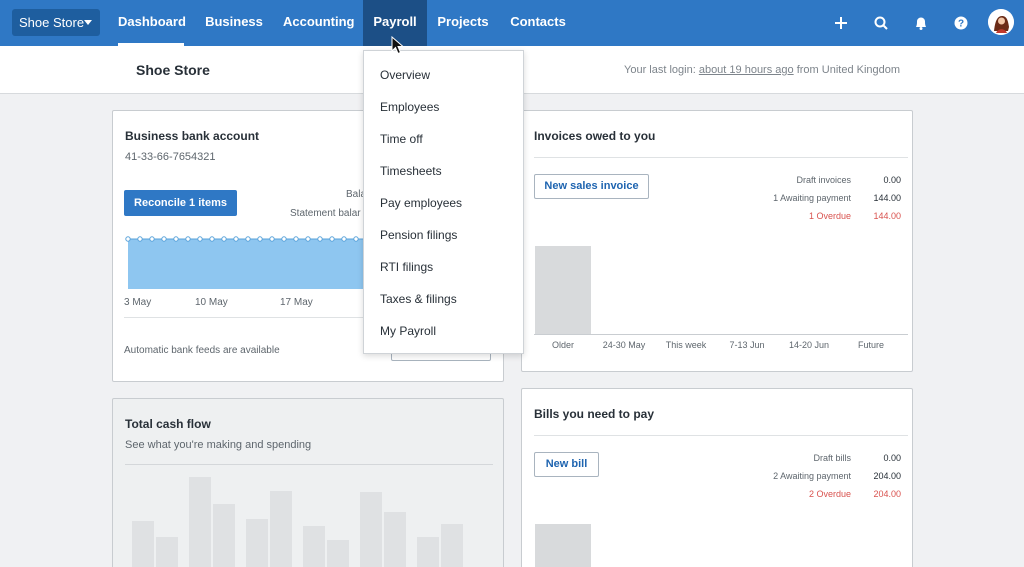 The height and width of the screenshot is (567, 1024). Describe the element at coordinates (296, 302) in the screenshot. I see `bank-x-label-3: 17 May` at that location.